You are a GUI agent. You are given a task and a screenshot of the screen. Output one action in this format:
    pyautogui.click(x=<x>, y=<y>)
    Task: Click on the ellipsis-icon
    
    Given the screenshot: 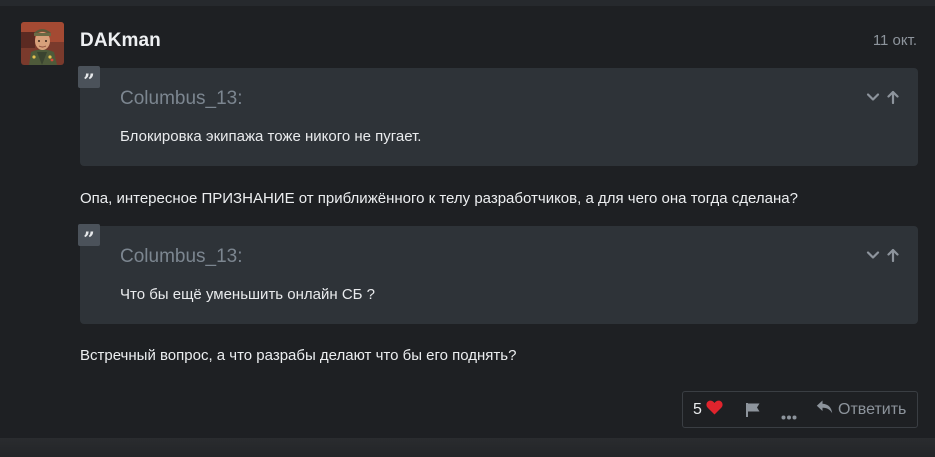 What is the action you would take?
    pyautogui.click(x=789, y=416)
    